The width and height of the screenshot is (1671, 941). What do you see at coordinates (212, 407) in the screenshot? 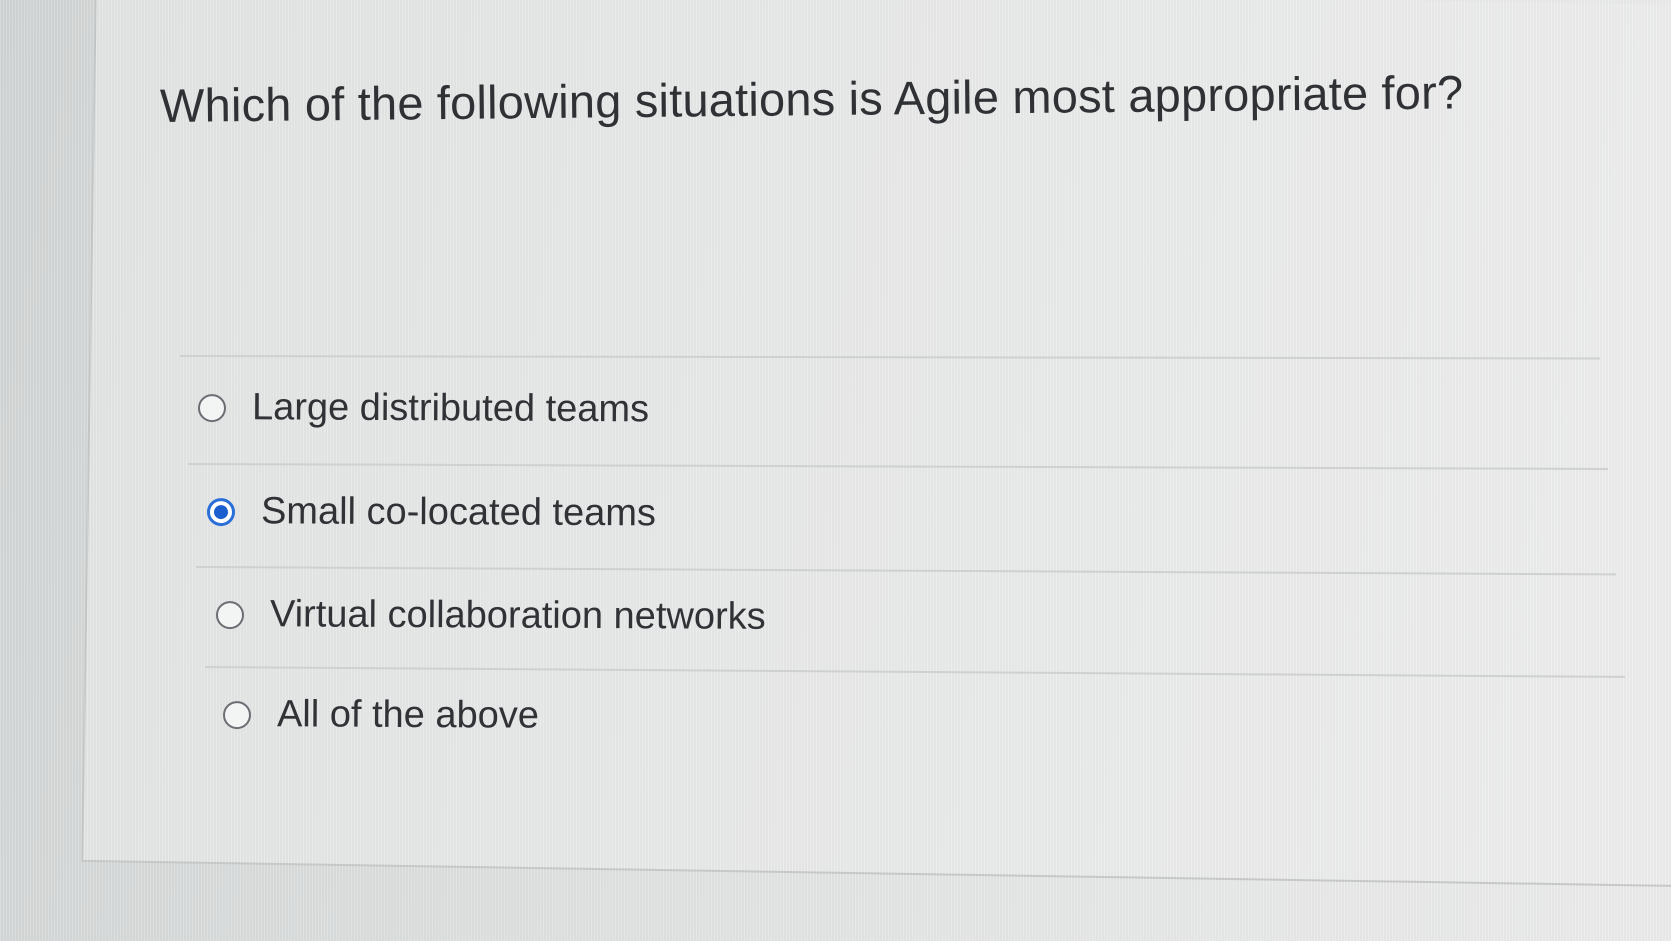
I see `radio-large-distributed-teams` at bounding box center [212, 407].